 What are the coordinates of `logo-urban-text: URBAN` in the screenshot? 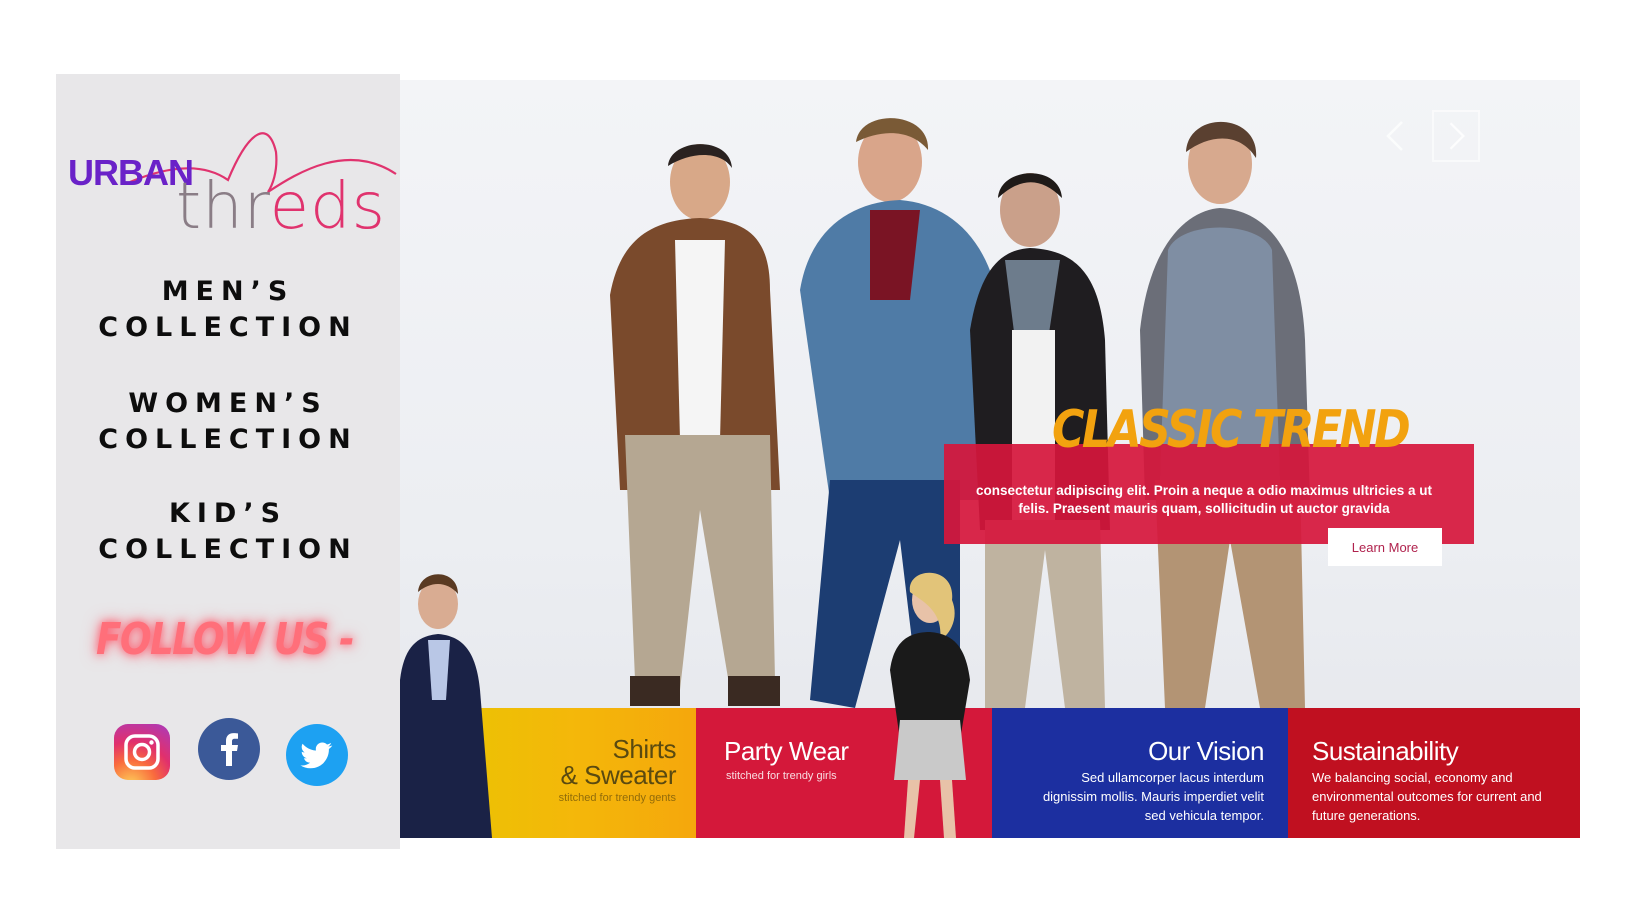 It's located at (131, 172).